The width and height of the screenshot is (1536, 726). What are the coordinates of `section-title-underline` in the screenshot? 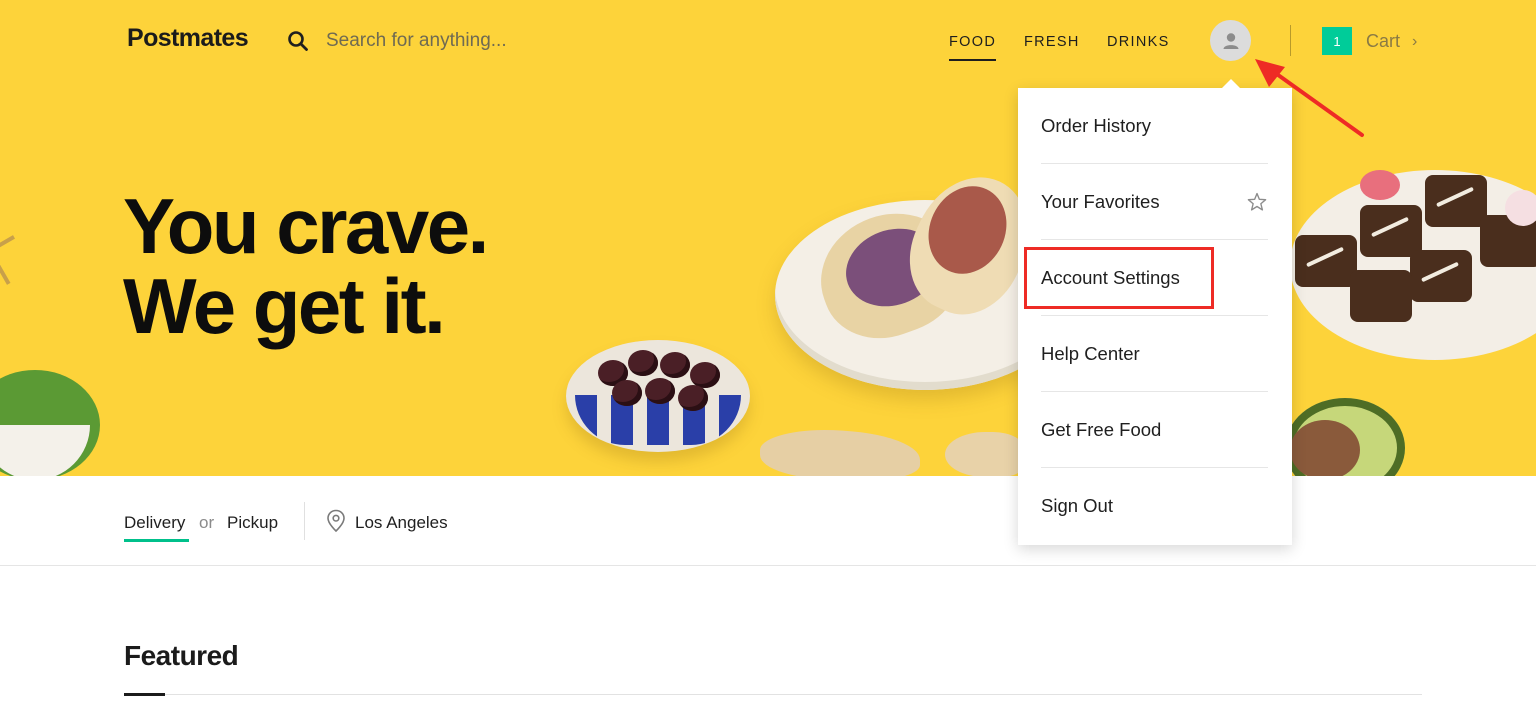 It's located at (144, 694).